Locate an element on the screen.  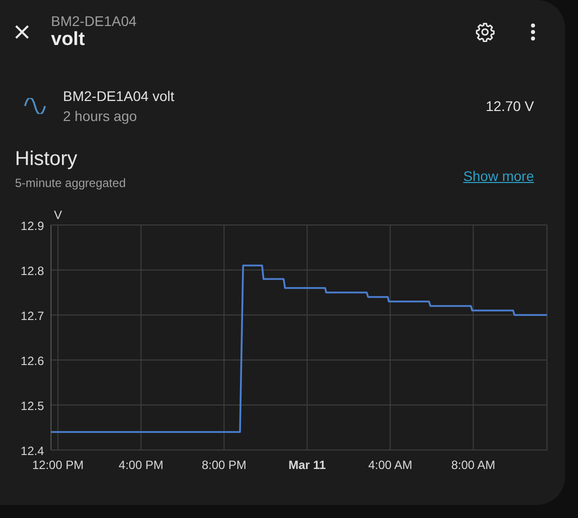
show-more-link: Show more is located at coordinates (498, 176).